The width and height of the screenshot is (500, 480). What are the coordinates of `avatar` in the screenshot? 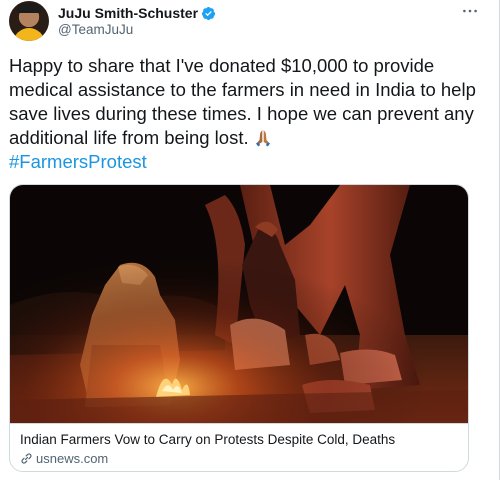 It's located at (29, 21).